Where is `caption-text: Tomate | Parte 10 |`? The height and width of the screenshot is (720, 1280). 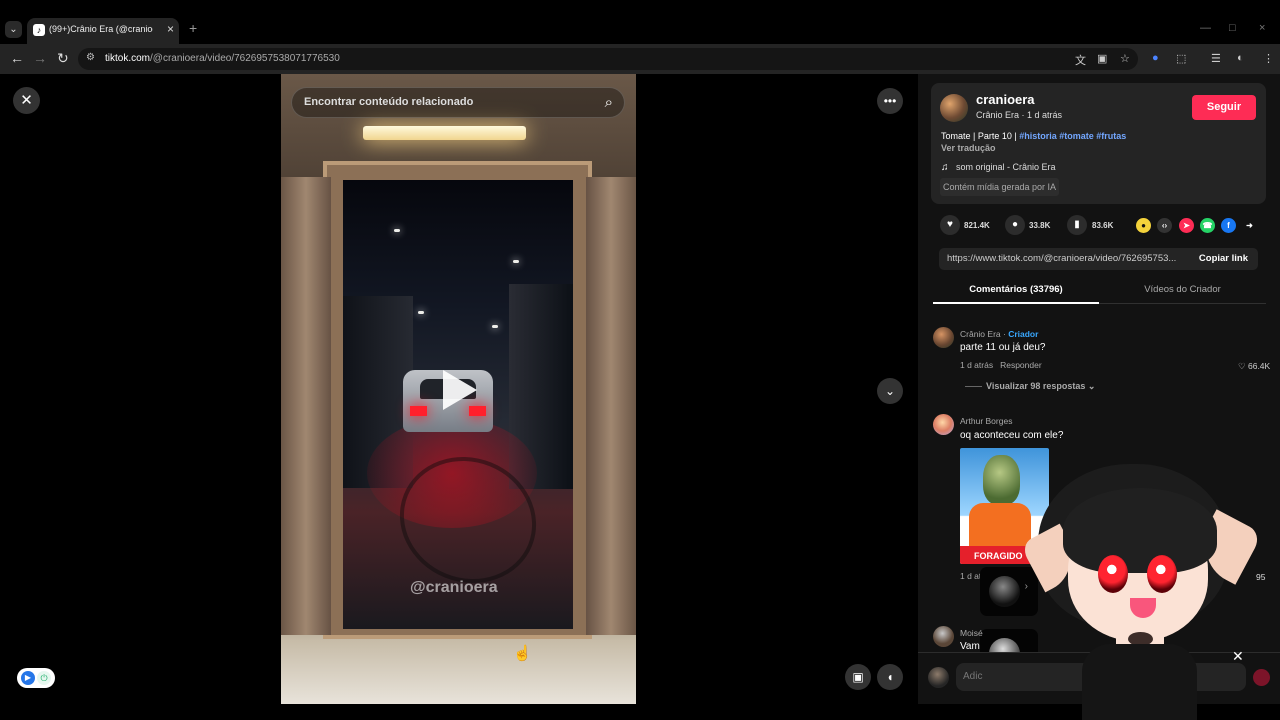 caption-text: Tomate | Parte 10 | is located at coordinates (980, 136).